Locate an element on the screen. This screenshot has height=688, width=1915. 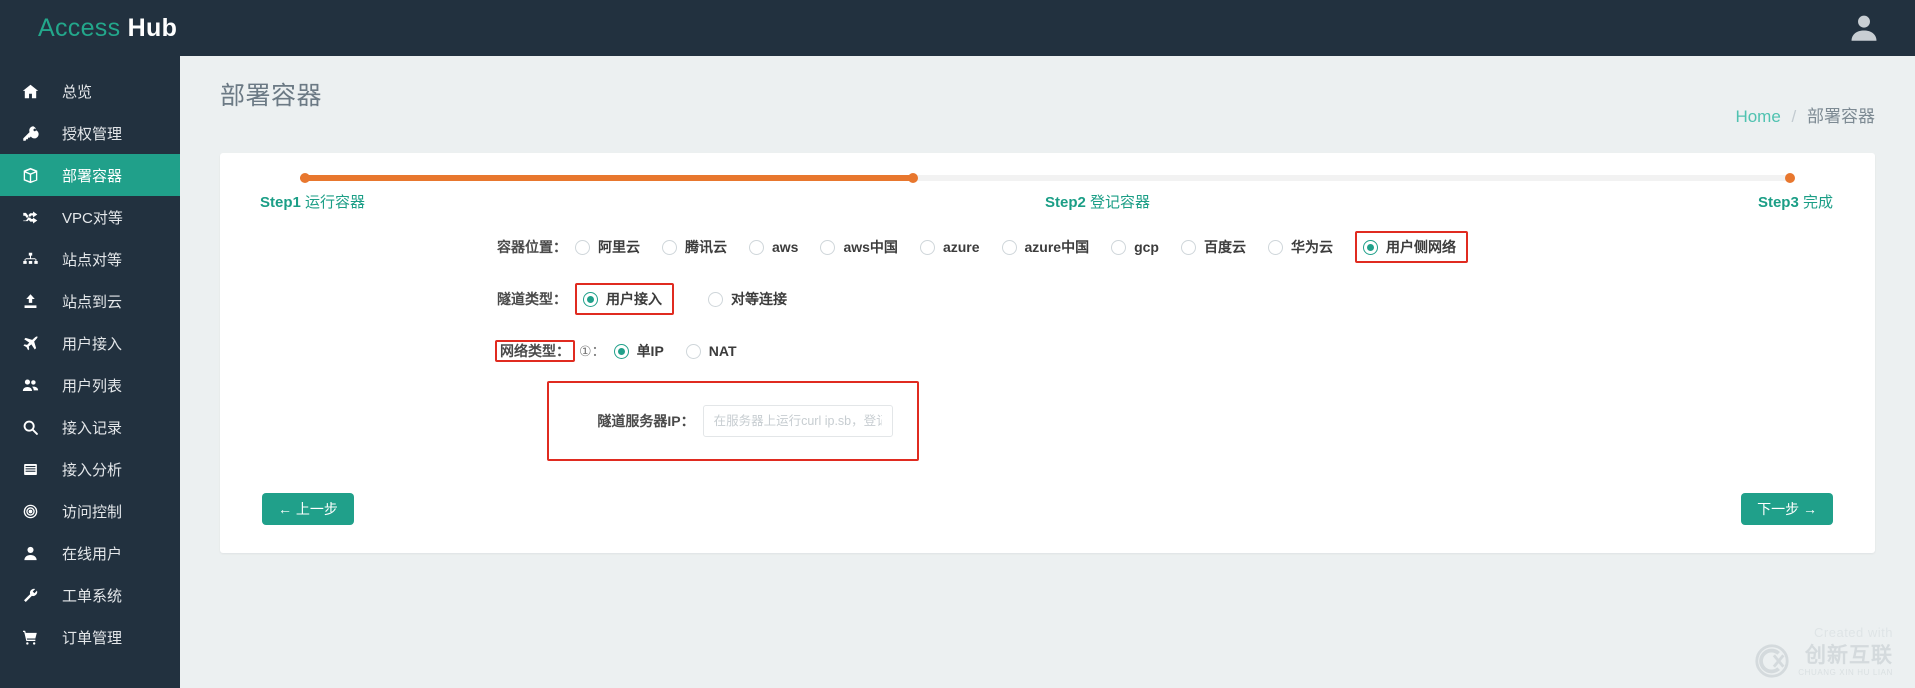
step-progress: Step1 运行容器 Step2 登记容器 Step3 完成 is located at coordinates (1047, 190).